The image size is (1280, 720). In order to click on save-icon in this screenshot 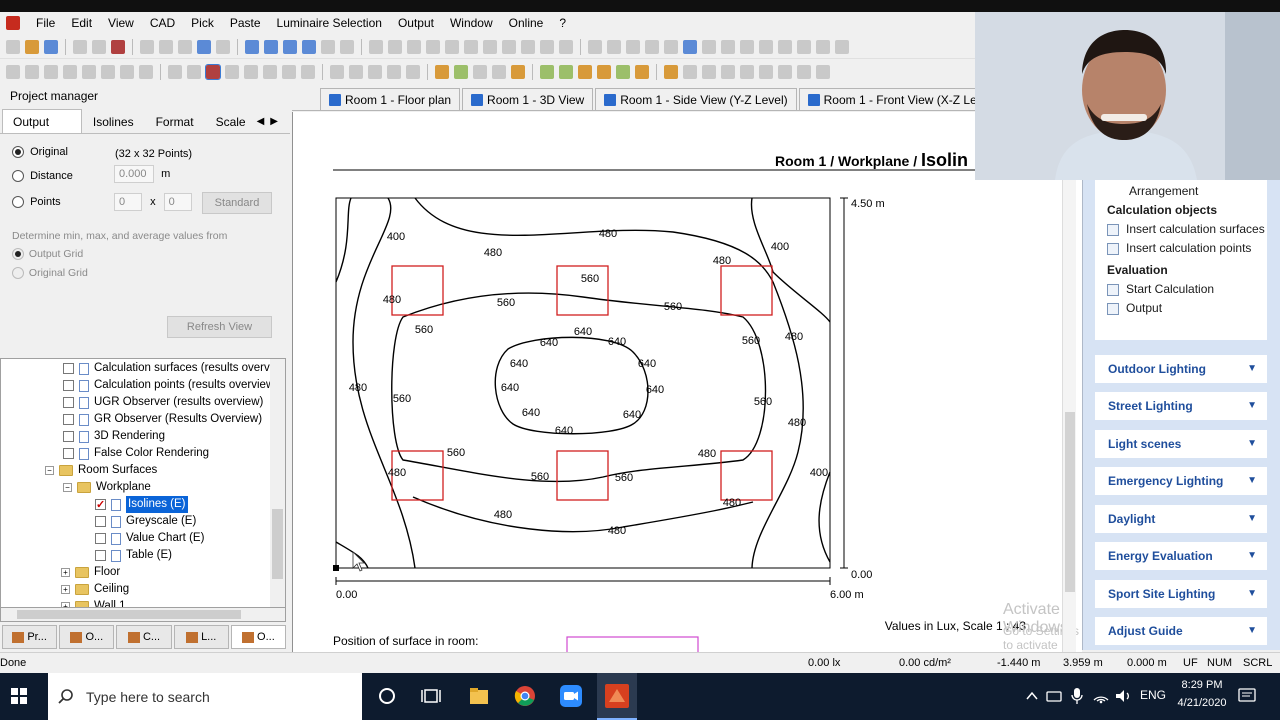, I will do `click(51, 46)`.